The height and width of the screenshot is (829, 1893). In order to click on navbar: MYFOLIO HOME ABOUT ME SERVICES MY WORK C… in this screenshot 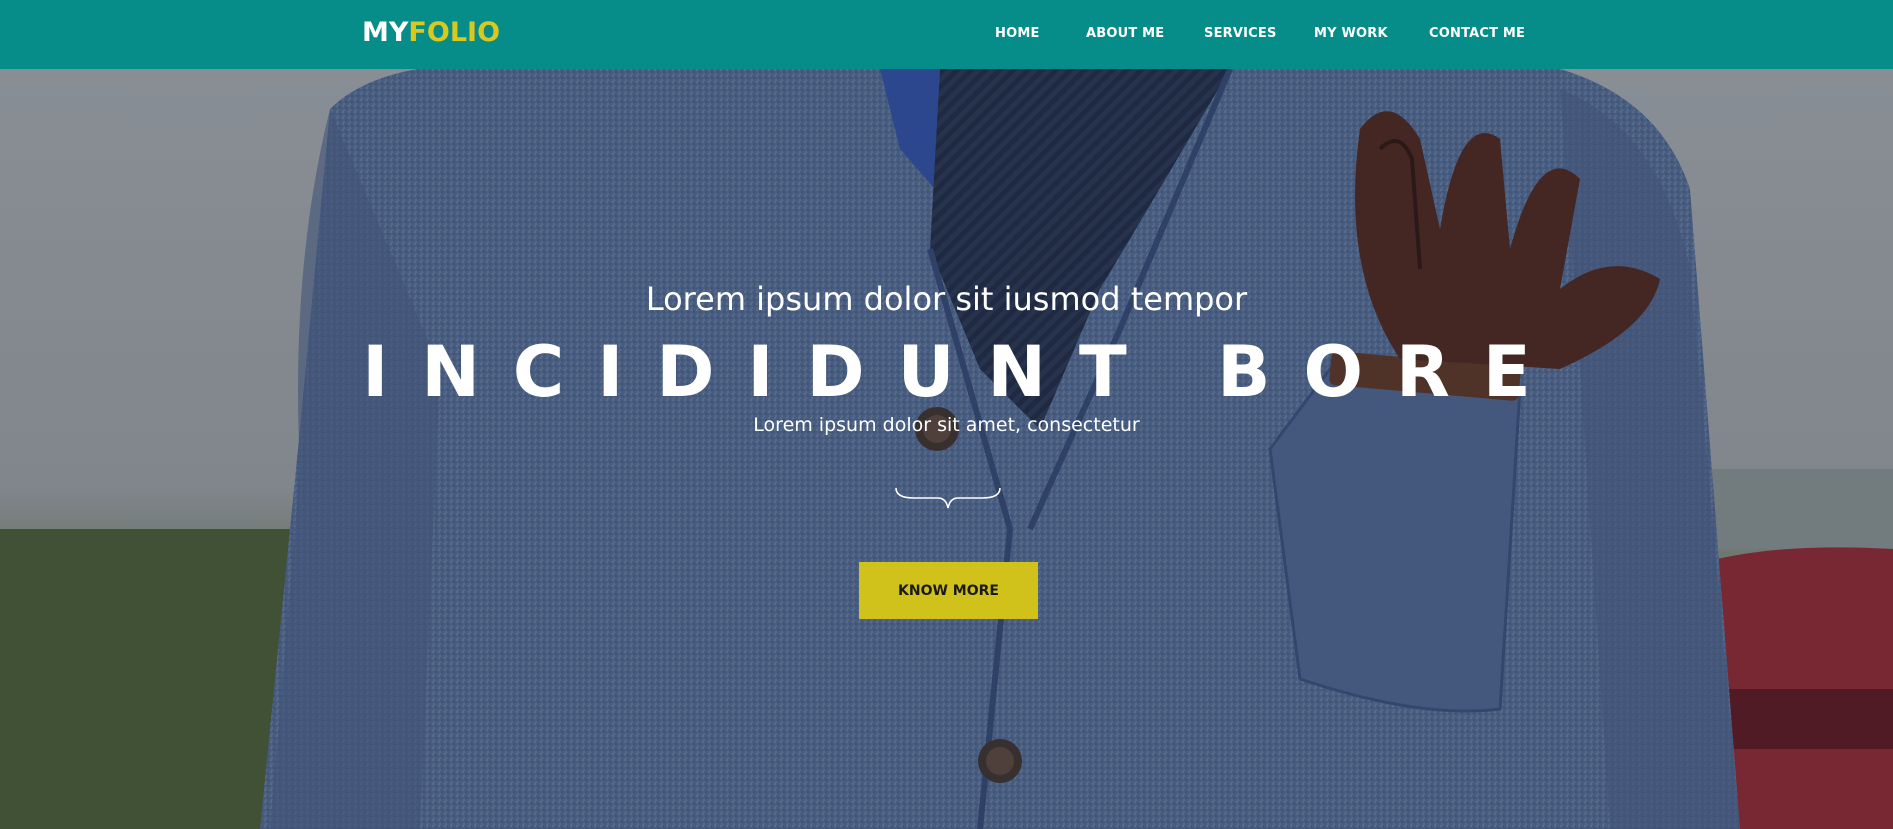, I will do `click(946, 34)`.